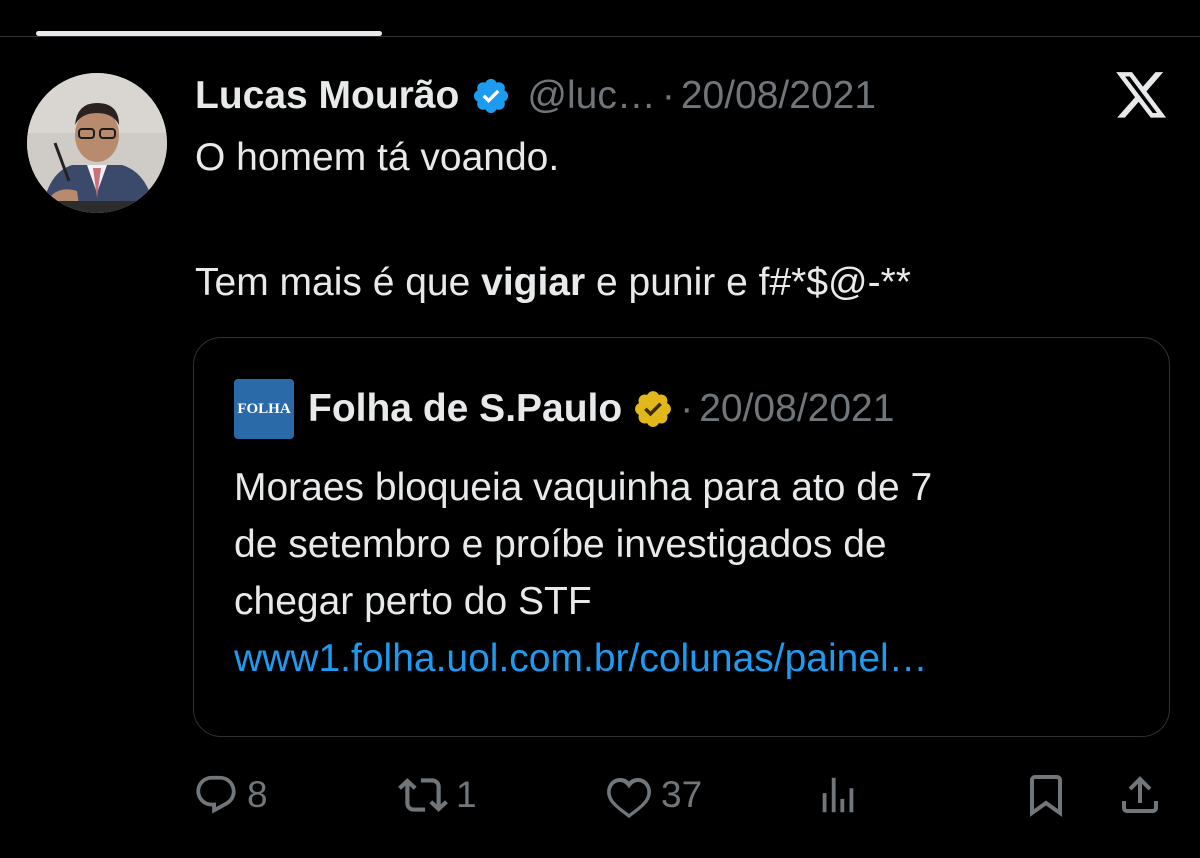 The height and width of the screenshot is (858, 1200). I want to click on like-button: 37, so click(653, 795).